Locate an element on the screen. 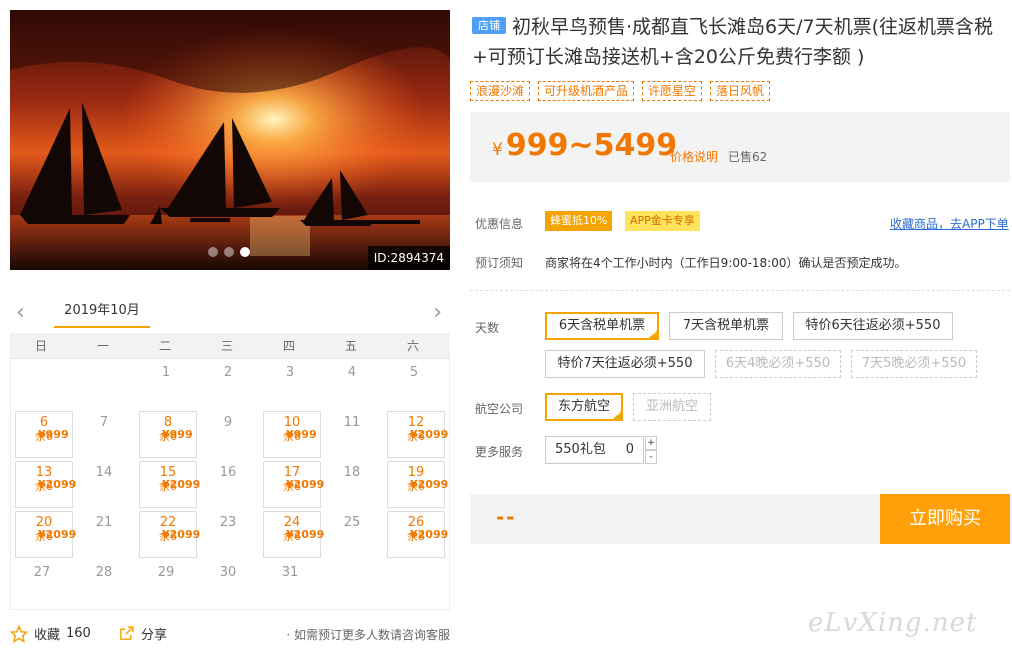 This screenshot has height=661, width=1012. option-7day-ticket: 7天含税单机票 is located at coordinates (726, 326).